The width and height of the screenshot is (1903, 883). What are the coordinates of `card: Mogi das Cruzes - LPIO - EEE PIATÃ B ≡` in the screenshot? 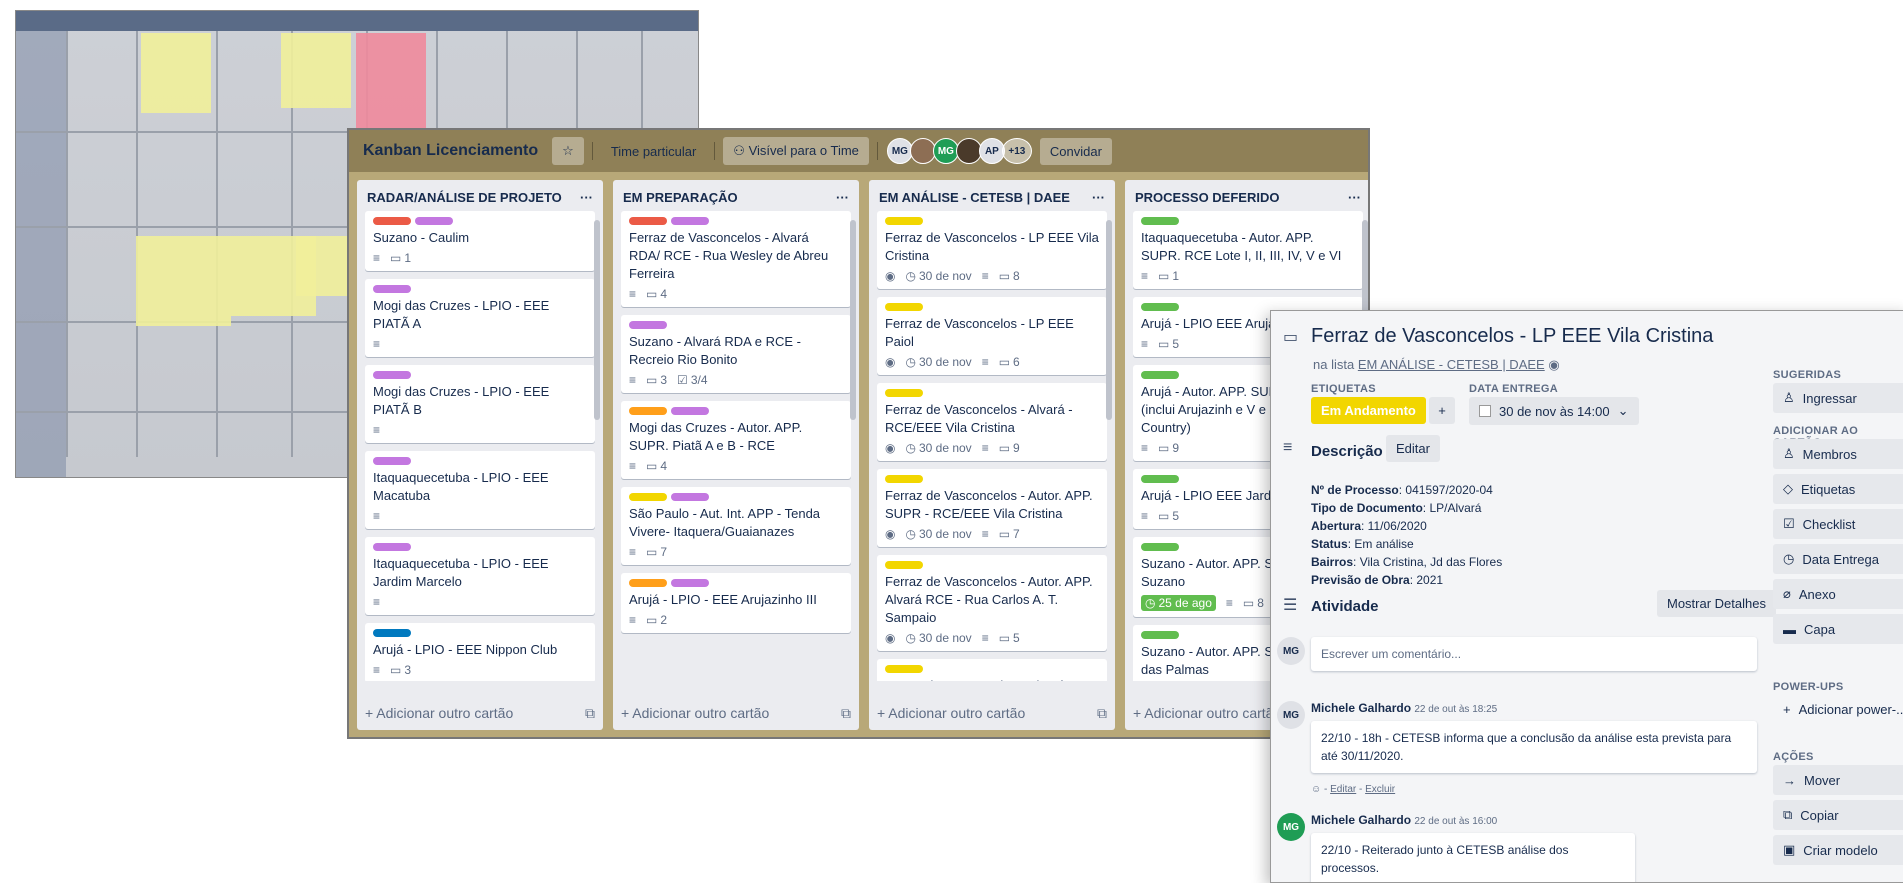 It's located at (480, 404).